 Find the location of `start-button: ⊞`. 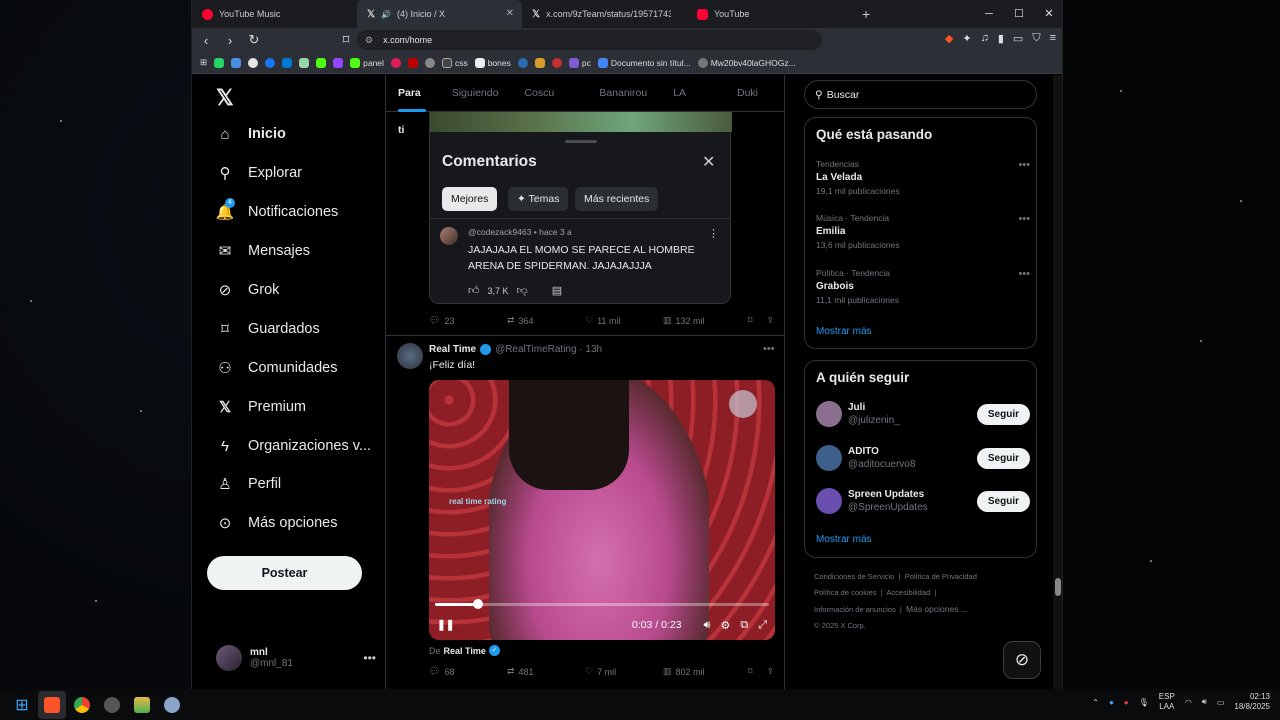

start-button: ⊞ is located at coordinates (22, 705).